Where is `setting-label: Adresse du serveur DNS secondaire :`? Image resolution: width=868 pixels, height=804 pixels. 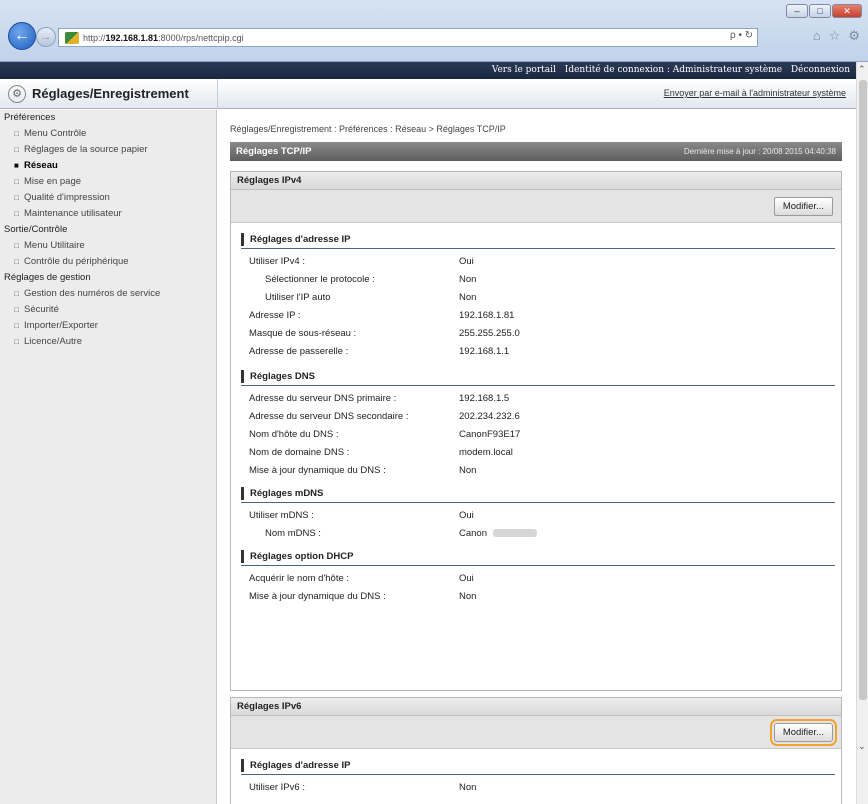 setting-label: Adresse du serveur DNS secondaire : is located at coordinates (329, 416).